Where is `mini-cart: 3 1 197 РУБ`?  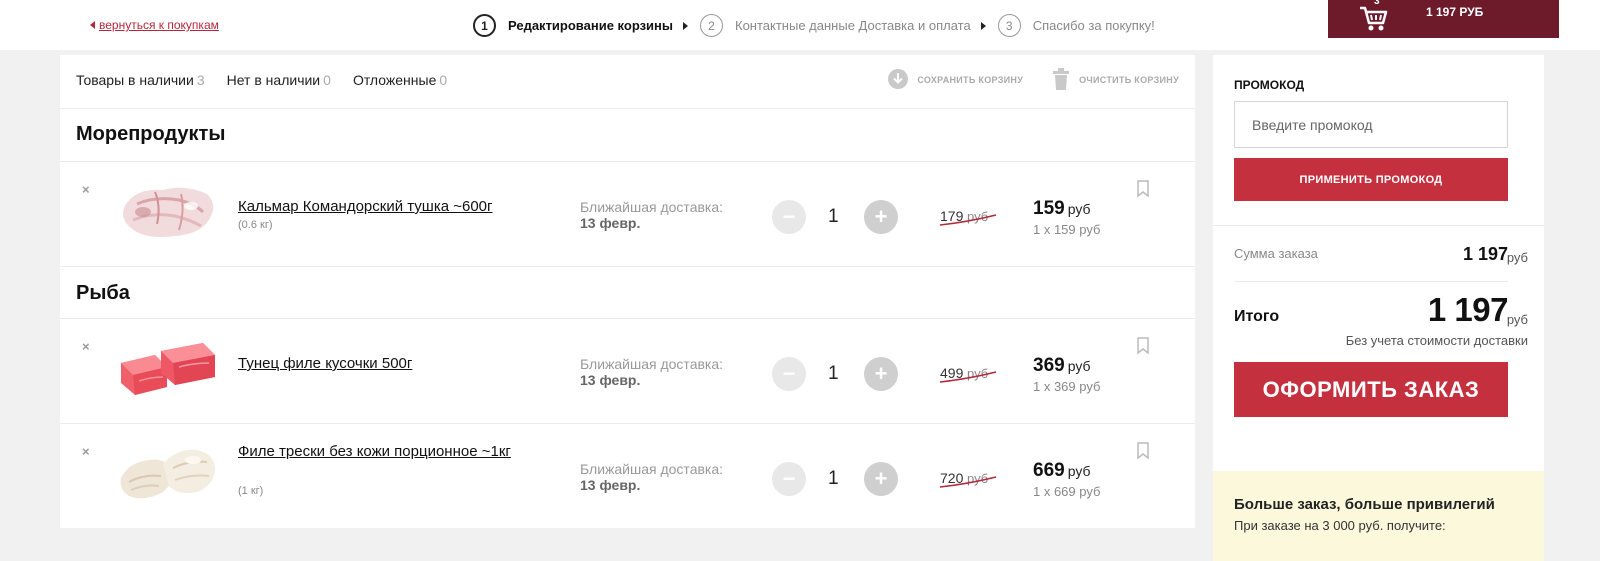
mini-cart: 3 1 197 РУБ is located at coordinates (1443, 19).